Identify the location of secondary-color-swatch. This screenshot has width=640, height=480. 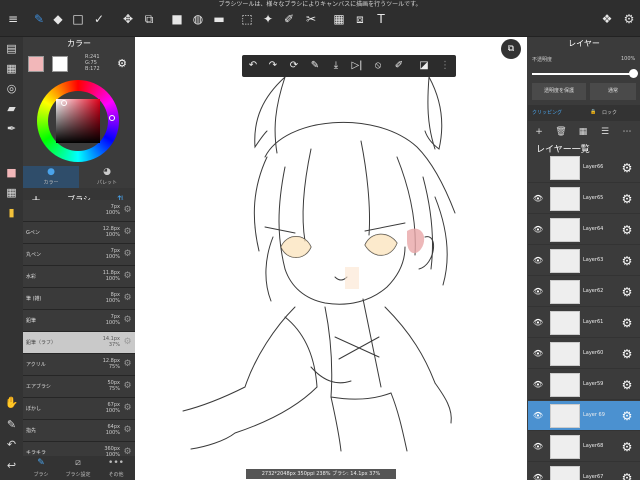
(60, 64).